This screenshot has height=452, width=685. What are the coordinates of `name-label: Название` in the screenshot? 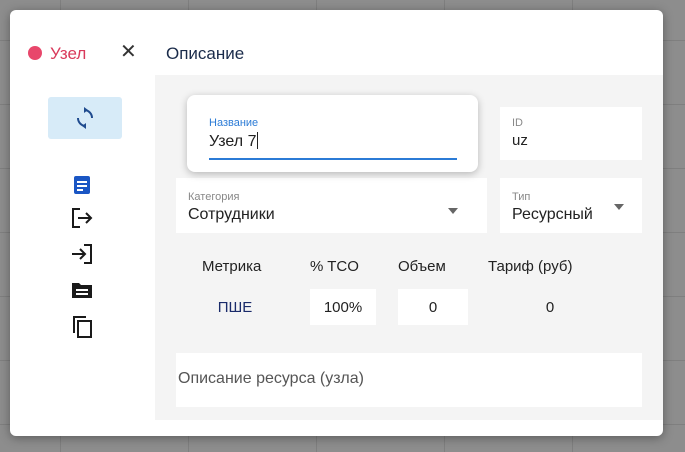 It's located at (234, 123).